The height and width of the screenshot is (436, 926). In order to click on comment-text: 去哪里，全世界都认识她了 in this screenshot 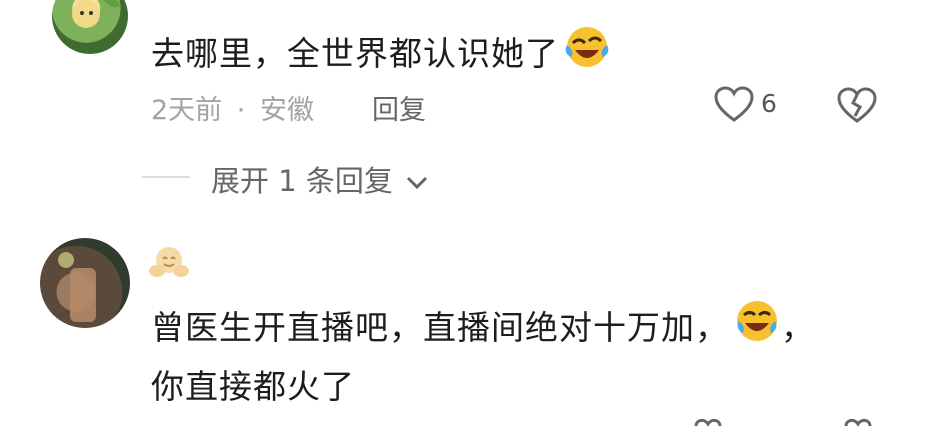, I will do `click(381, 49)`.